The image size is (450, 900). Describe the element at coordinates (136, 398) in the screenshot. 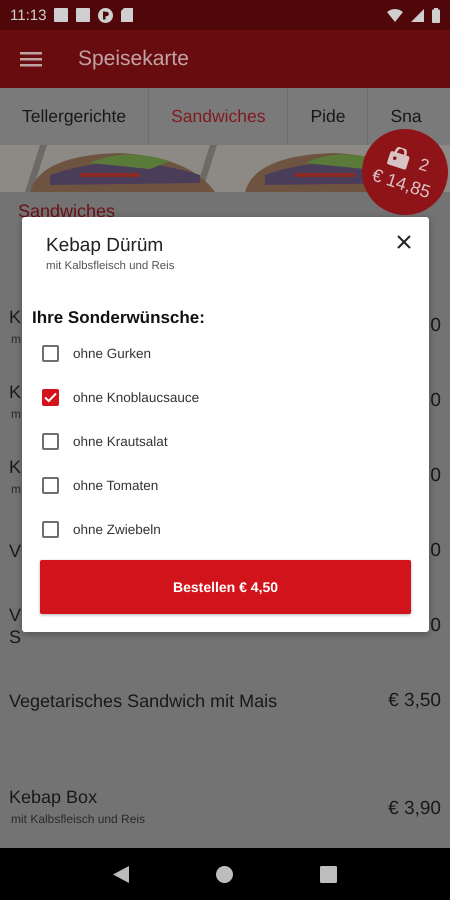

I see `option-label: ohne Knoblaucsauce` at that location.